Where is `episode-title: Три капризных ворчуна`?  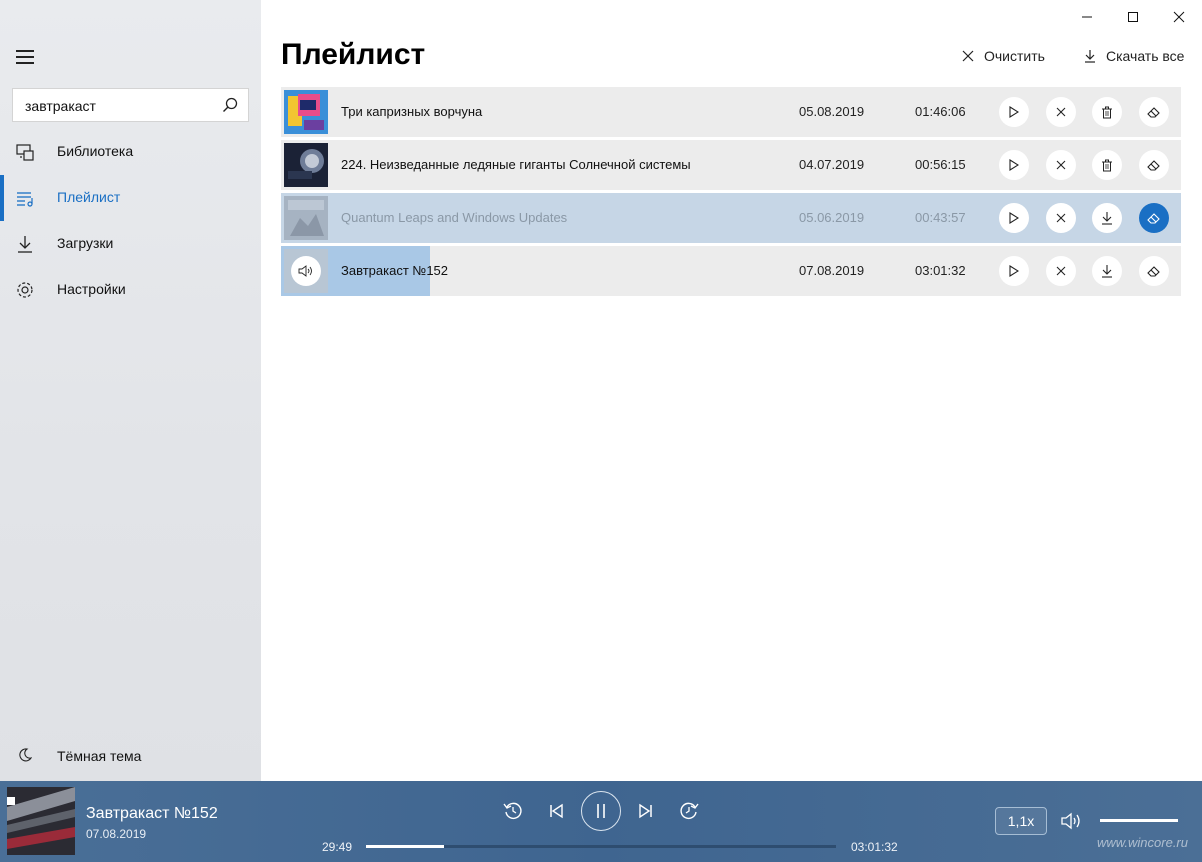
episode-title: Три капризных ворчуна is located at coordinates (412, 111).